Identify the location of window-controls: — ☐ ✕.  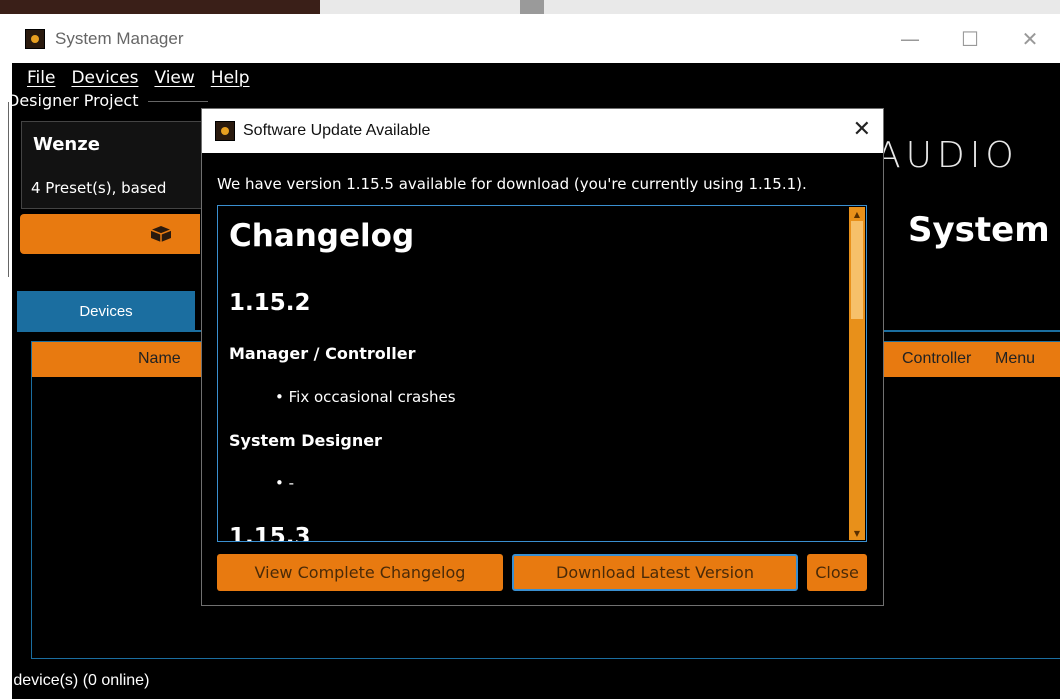
(970, 38).